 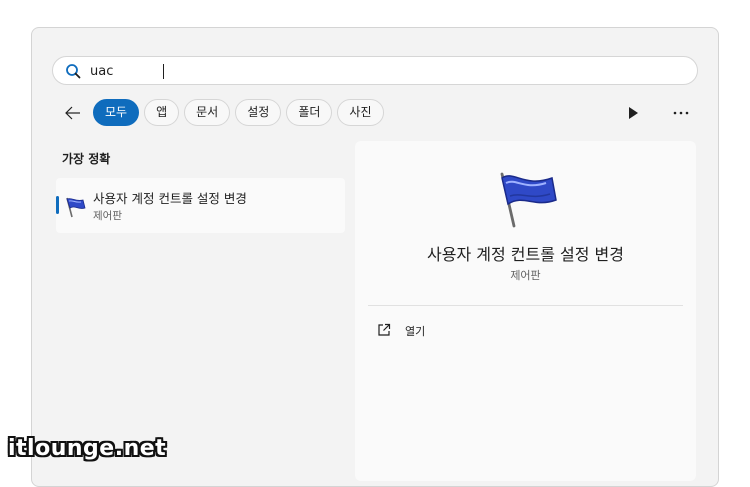 What do you see at coordinates (162, 112) in the screenshot?
I see `filter-tab-apps: 앱` at bounding box center [162, 112].